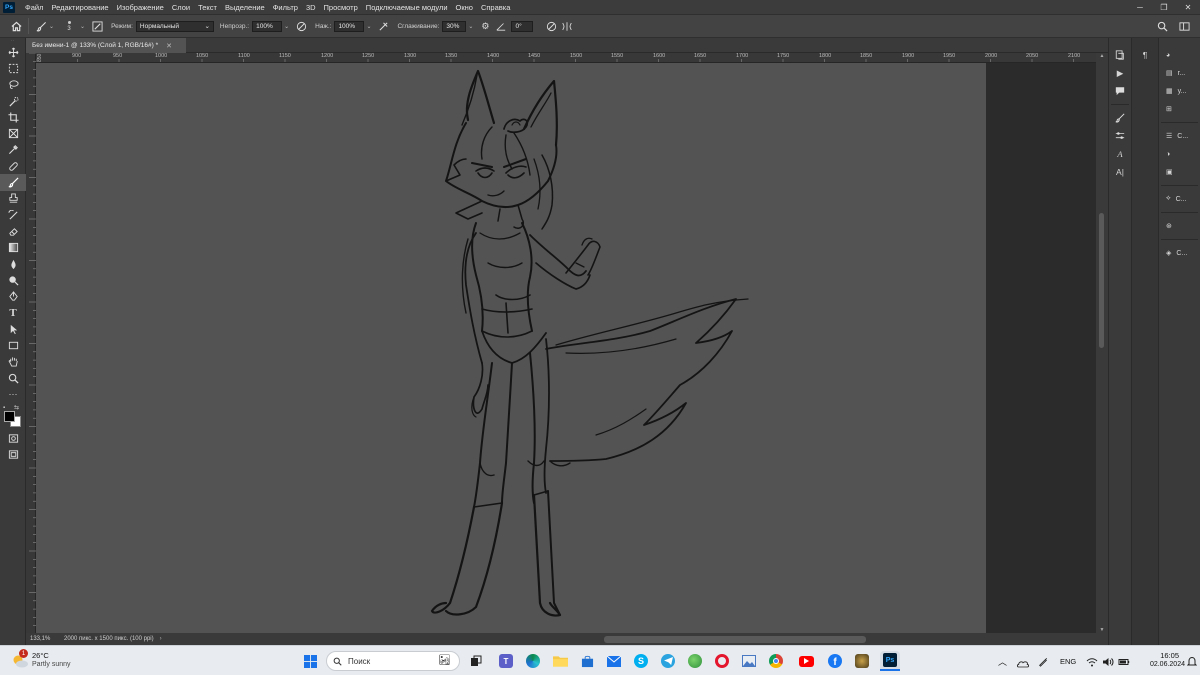  What do you see at coordinates (1120, 172) in the screenshot?
I see `paragraph-panel-icon: A|` at bounding box center [1120, 172].